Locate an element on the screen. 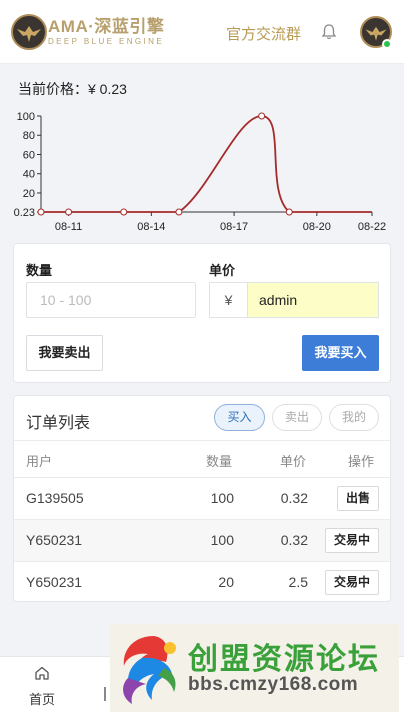 The width and height of the screenshot is (404, 712). watermark-banner: 创盟资源论坛 bbs.cmzy168.com is located at coordinates (254, 668).